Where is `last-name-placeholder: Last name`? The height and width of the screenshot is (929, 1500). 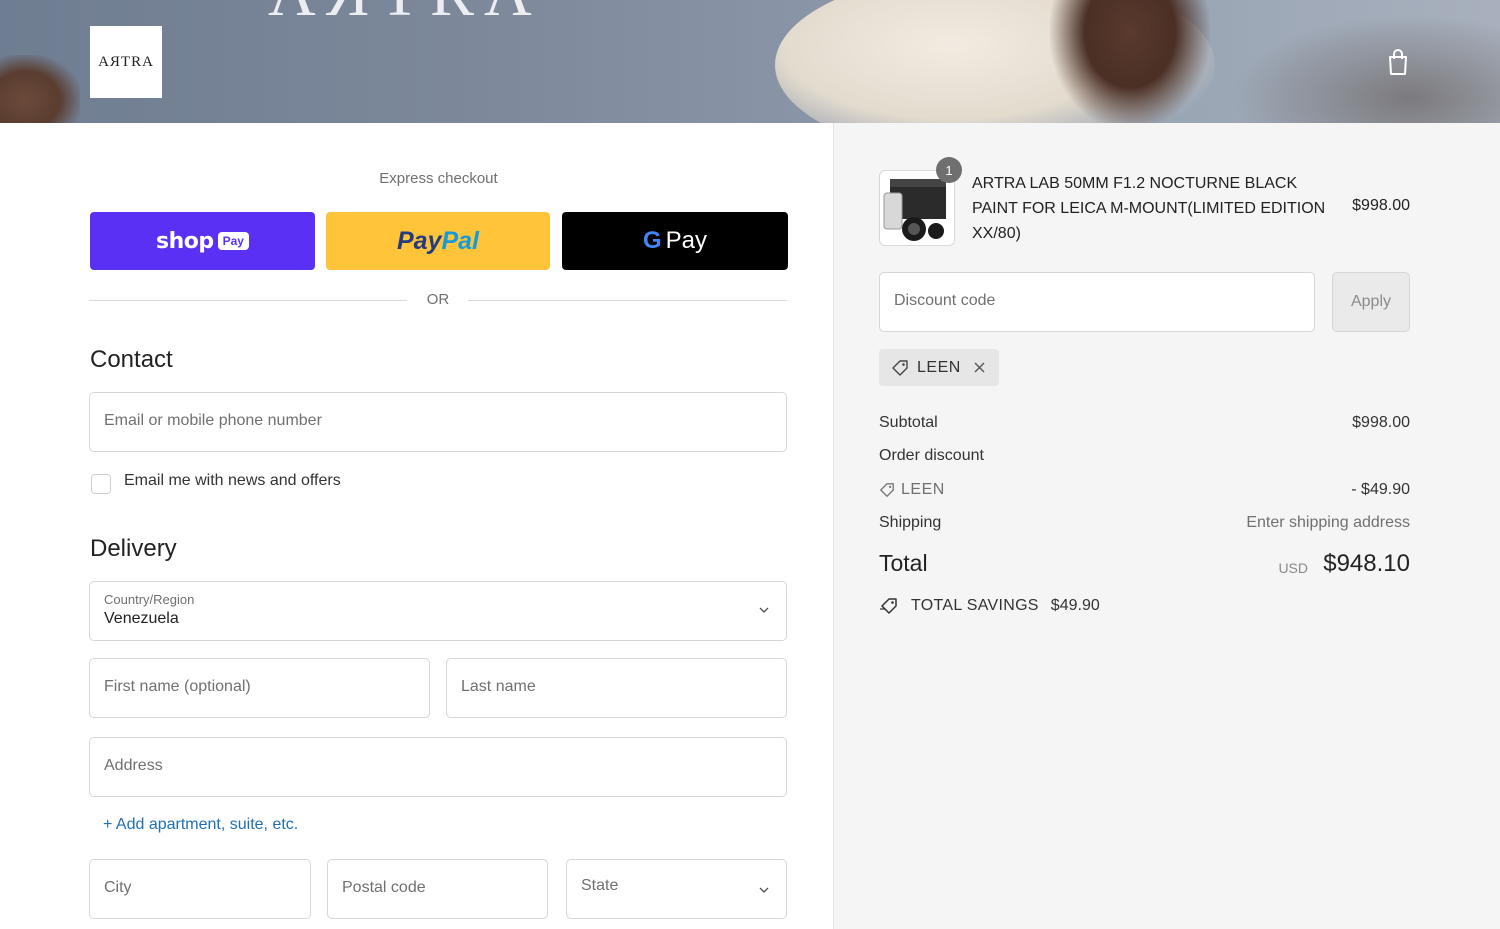
last-name-placeholder: Last name is located at coordinates (498, 686).